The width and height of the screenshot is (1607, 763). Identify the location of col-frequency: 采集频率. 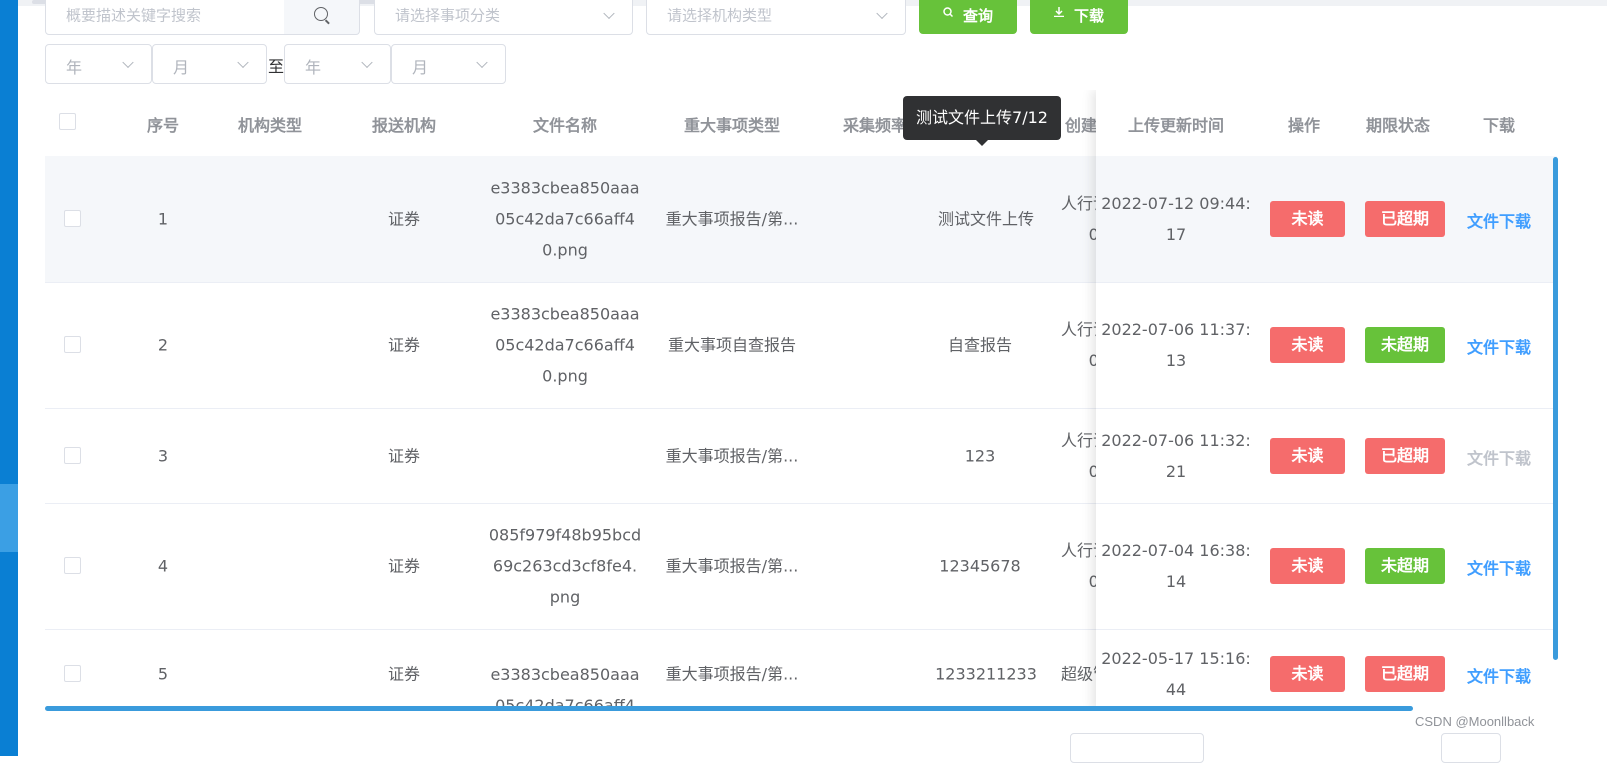
(875, 124).